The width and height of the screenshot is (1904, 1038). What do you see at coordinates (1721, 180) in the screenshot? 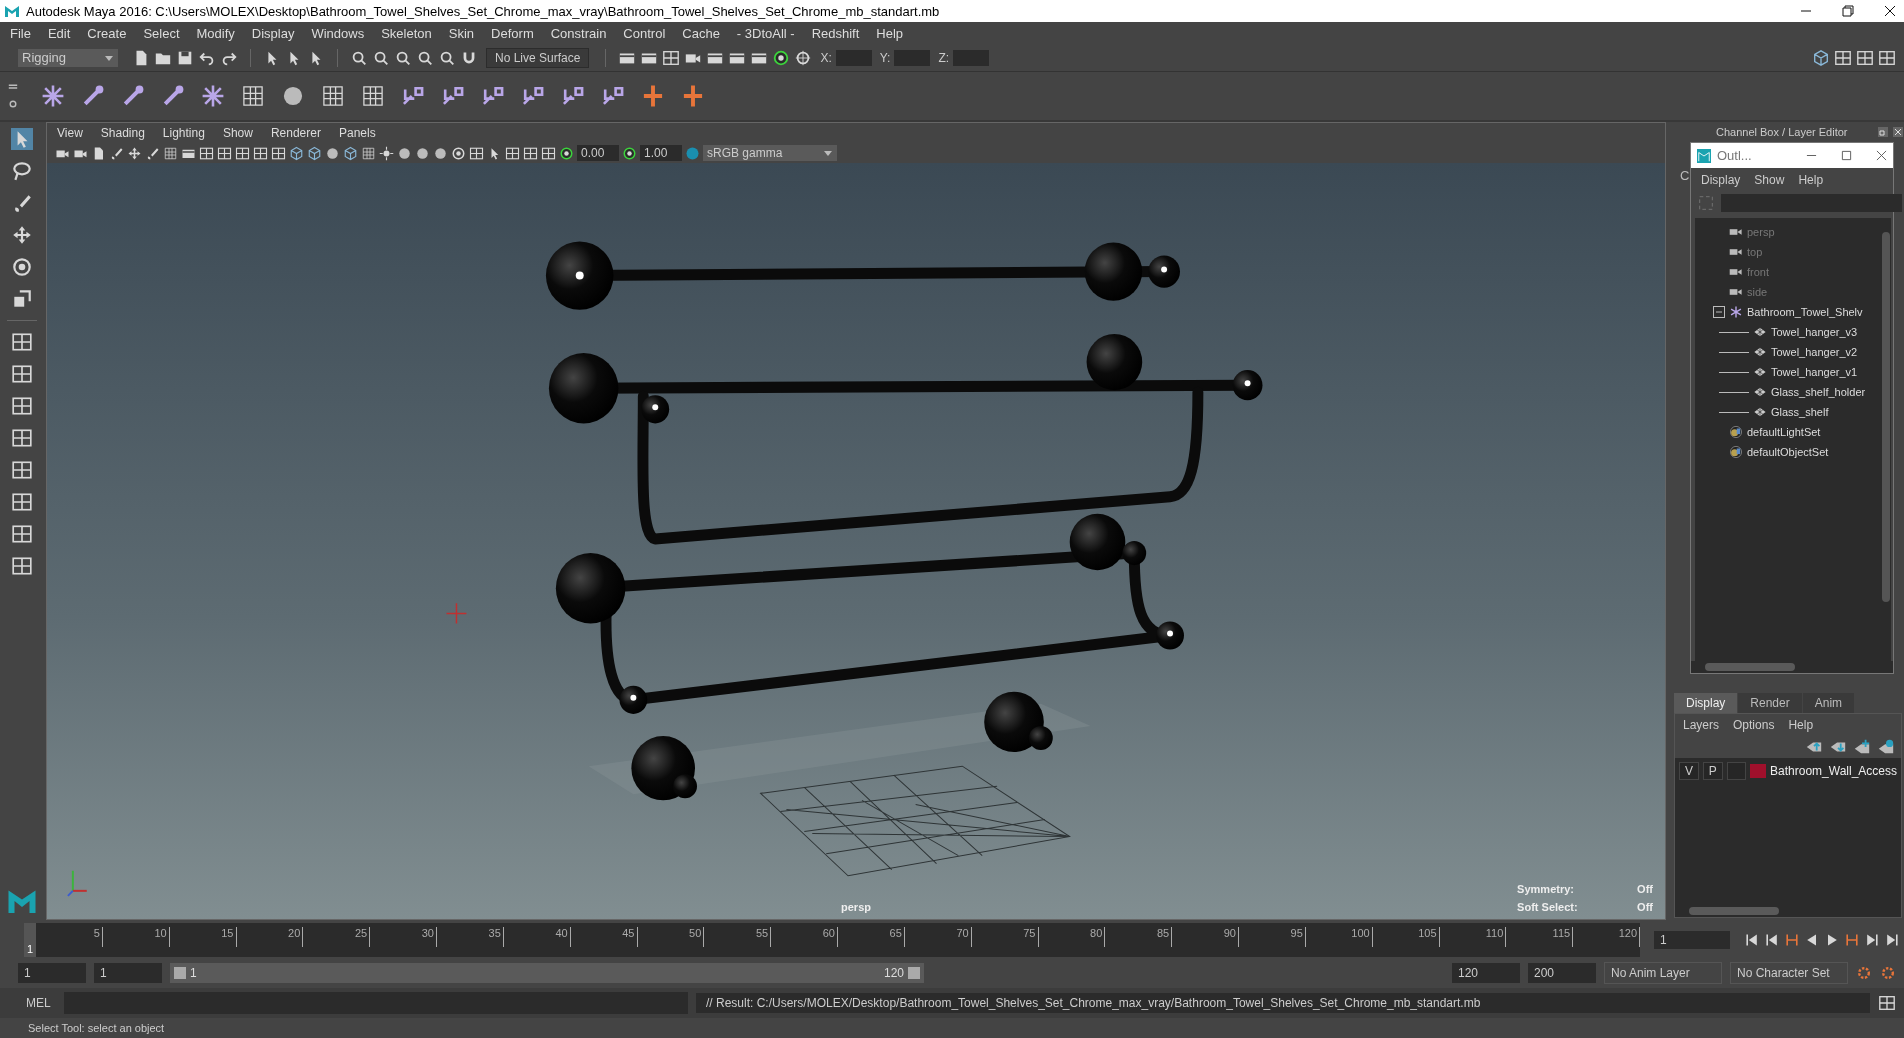
I see `outliner-menu-item: Display` at bounding box center [1721, 180].